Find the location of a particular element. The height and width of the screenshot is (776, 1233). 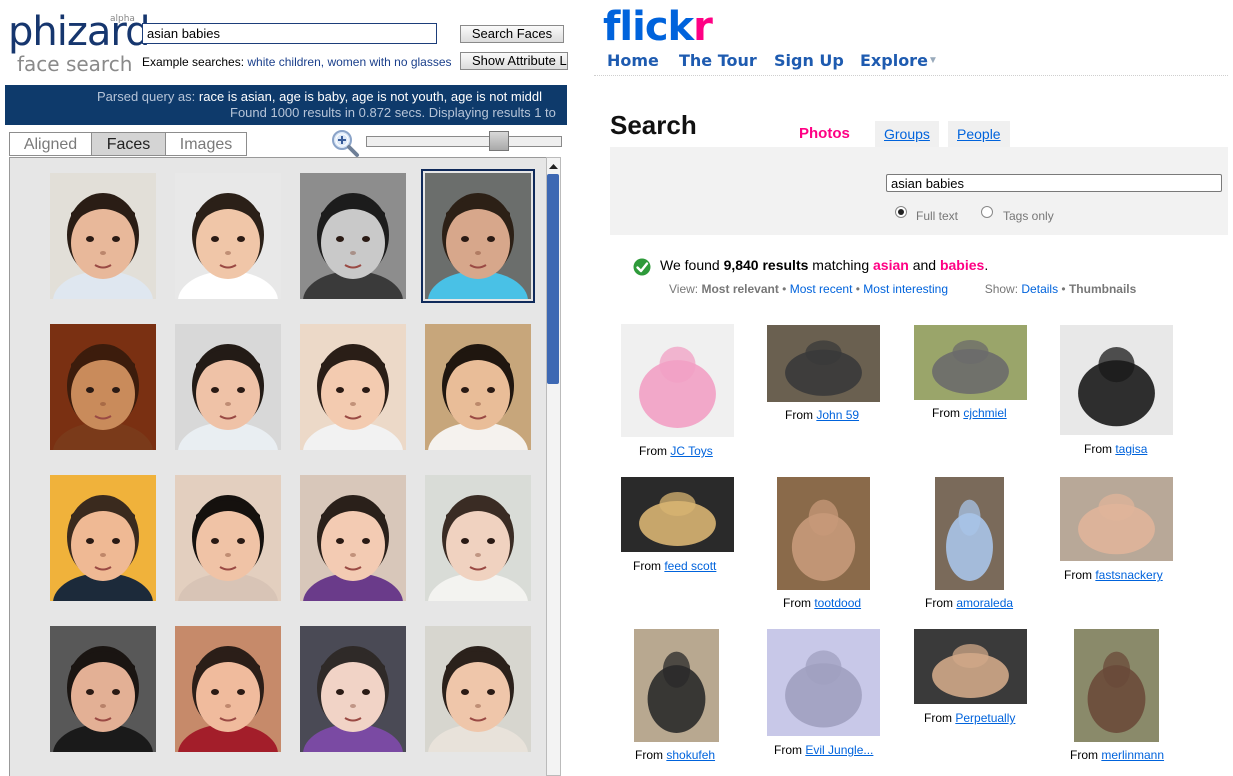

example-link-women-no-glasses: women with no glasses is located at coordinates (389, 62).